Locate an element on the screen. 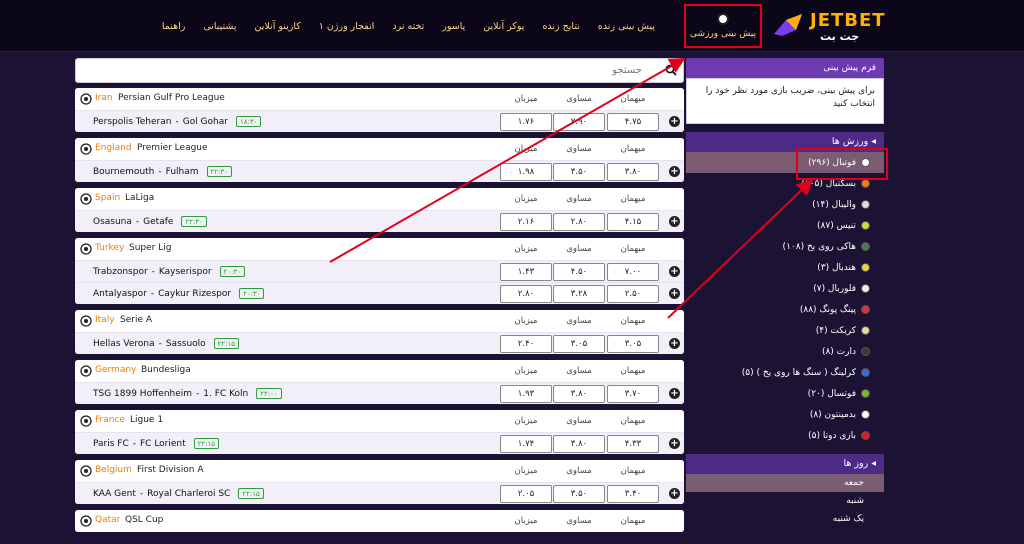 The image size is (1024, 544). sport-item: بازی دوتا (۵) is located at coordinates (785, 435).